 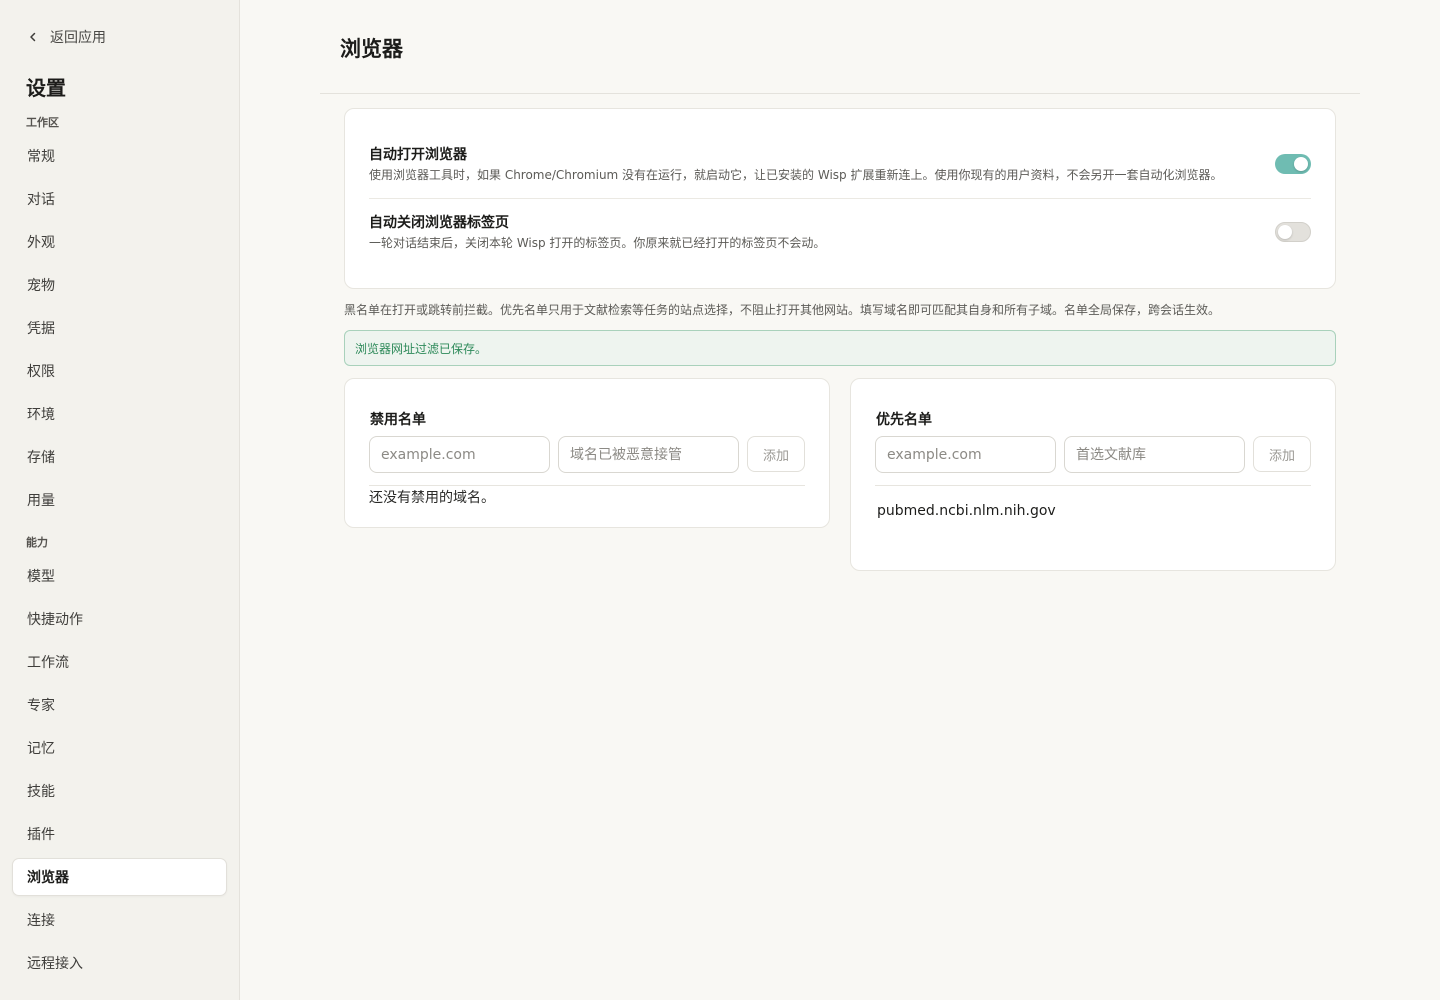 I want to click on sidebar-item-experts: 专家, so click(x=119, y=705).